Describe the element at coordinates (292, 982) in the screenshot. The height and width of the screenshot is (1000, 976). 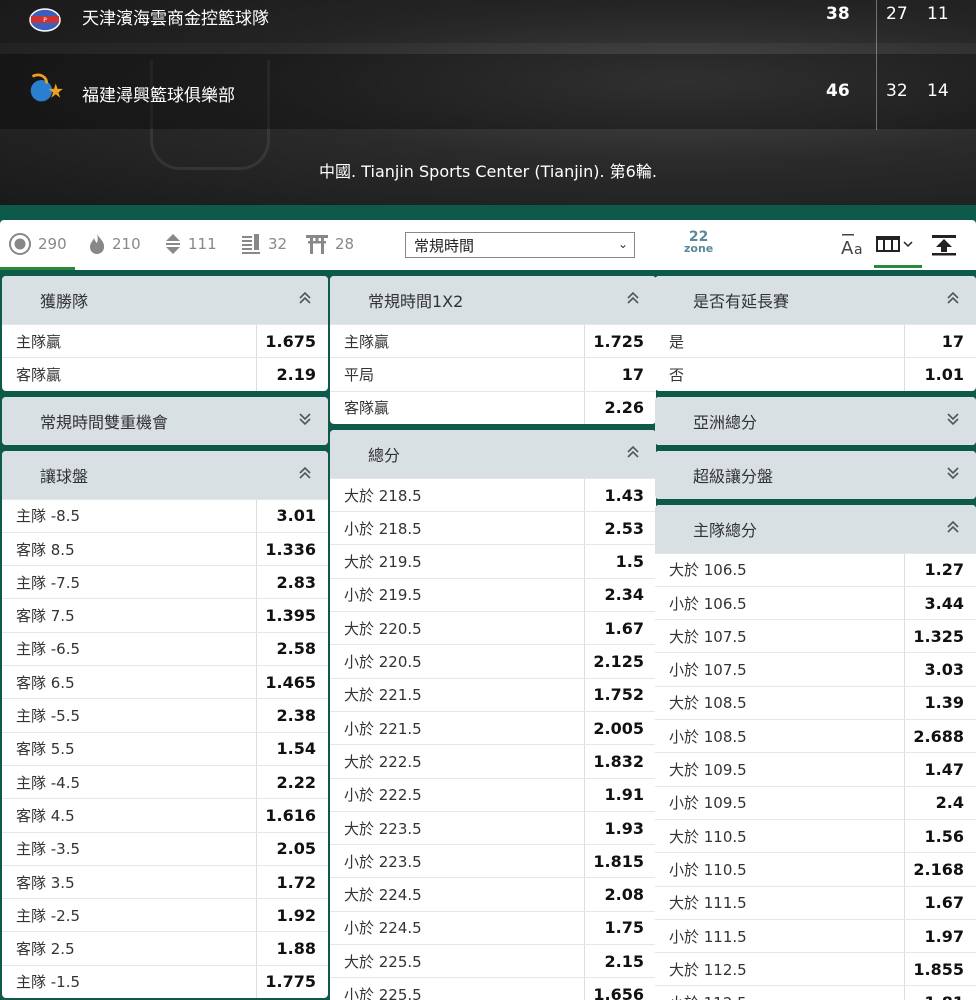
I see `odds-value: 1.775` at that location.